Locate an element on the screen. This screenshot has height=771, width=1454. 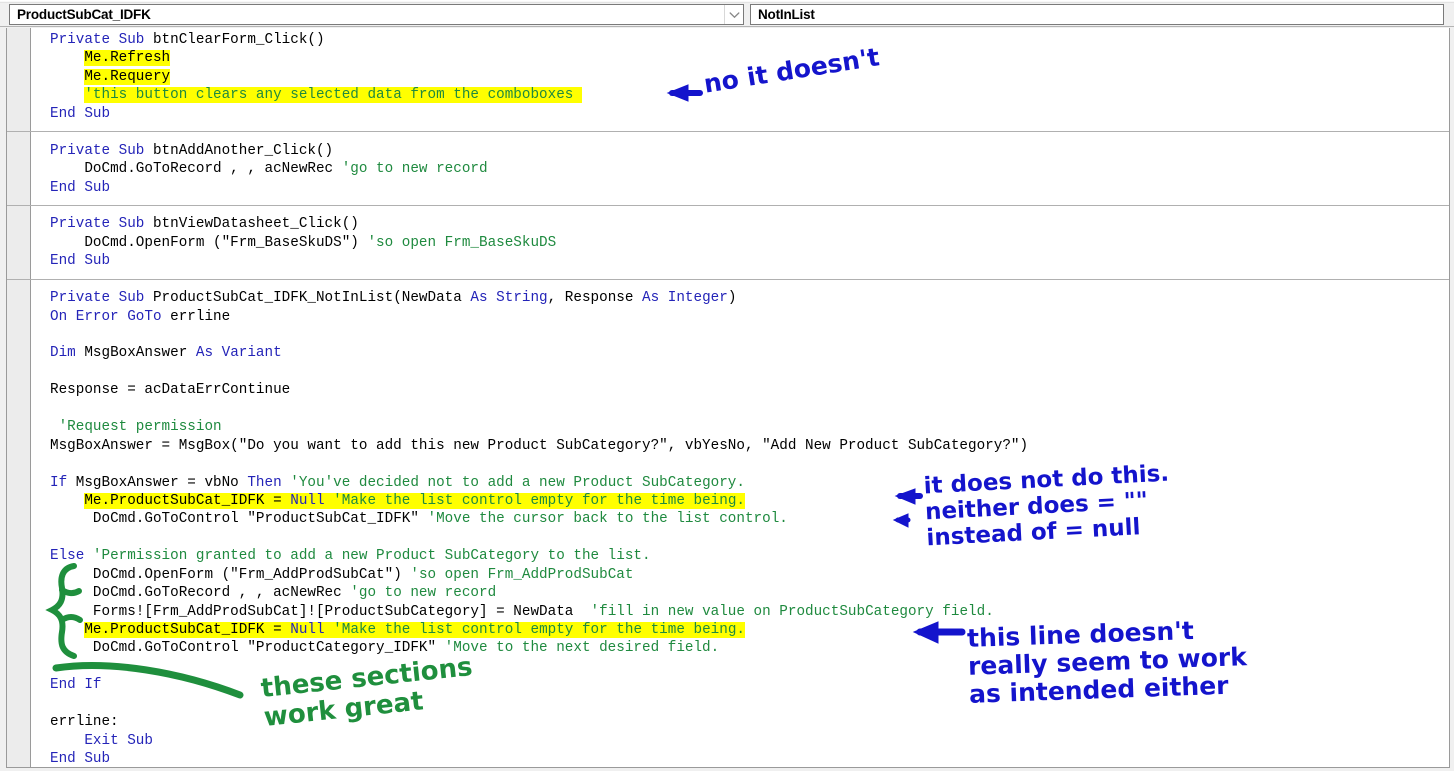
code-line: 'Request permission is located at coordinates (740, 427).